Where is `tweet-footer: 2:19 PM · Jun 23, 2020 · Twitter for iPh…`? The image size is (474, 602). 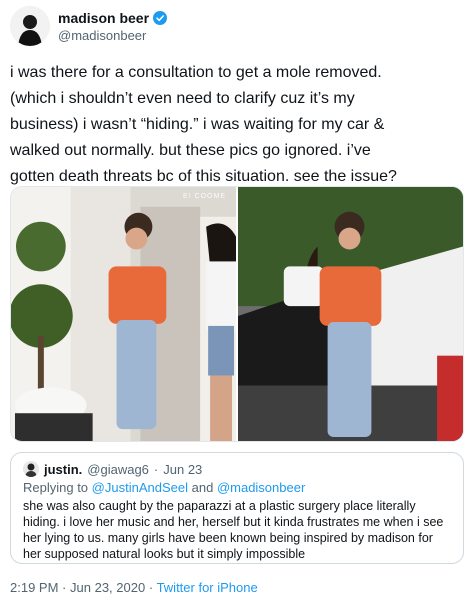
tweet-footer: 2:19 PM · Jun 23, 2020 · Twitter for iPh… is located at coordinates (134, 587).